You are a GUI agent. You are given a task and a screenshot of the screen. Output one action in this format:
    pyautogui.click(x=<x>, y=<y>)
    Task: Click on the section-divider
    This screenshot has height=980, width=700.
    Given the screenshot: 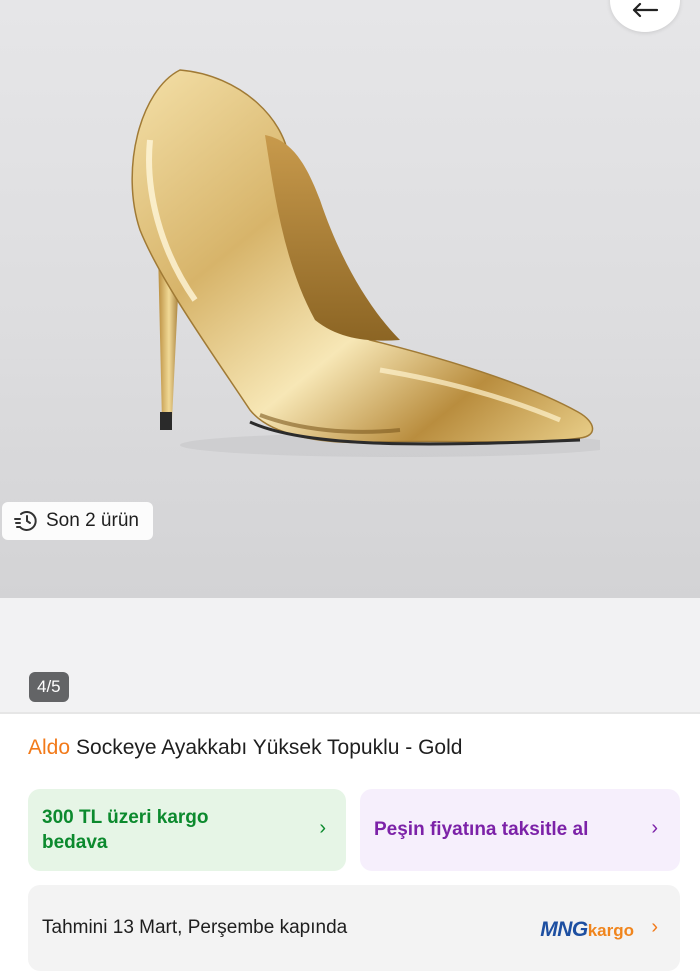 What is the action you would take?
    pyautogui.click(x=350, y=713)
    